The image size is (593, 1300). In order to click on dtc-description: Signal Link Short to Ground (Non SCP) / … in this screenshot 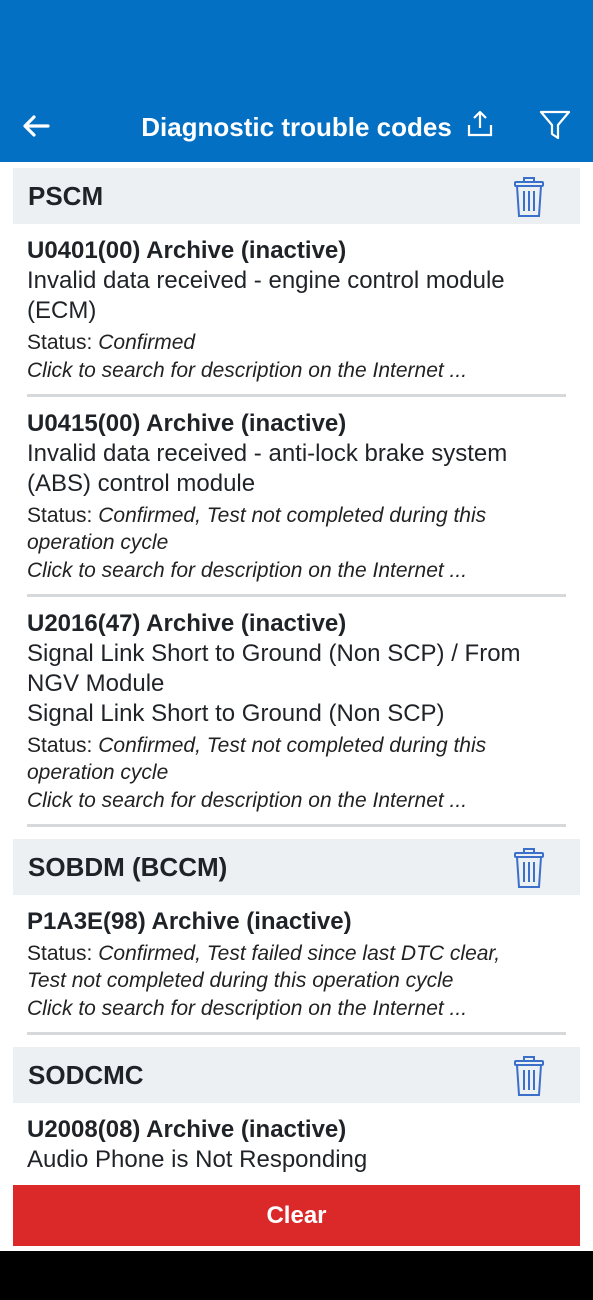, I will do `click(274, 653)`.